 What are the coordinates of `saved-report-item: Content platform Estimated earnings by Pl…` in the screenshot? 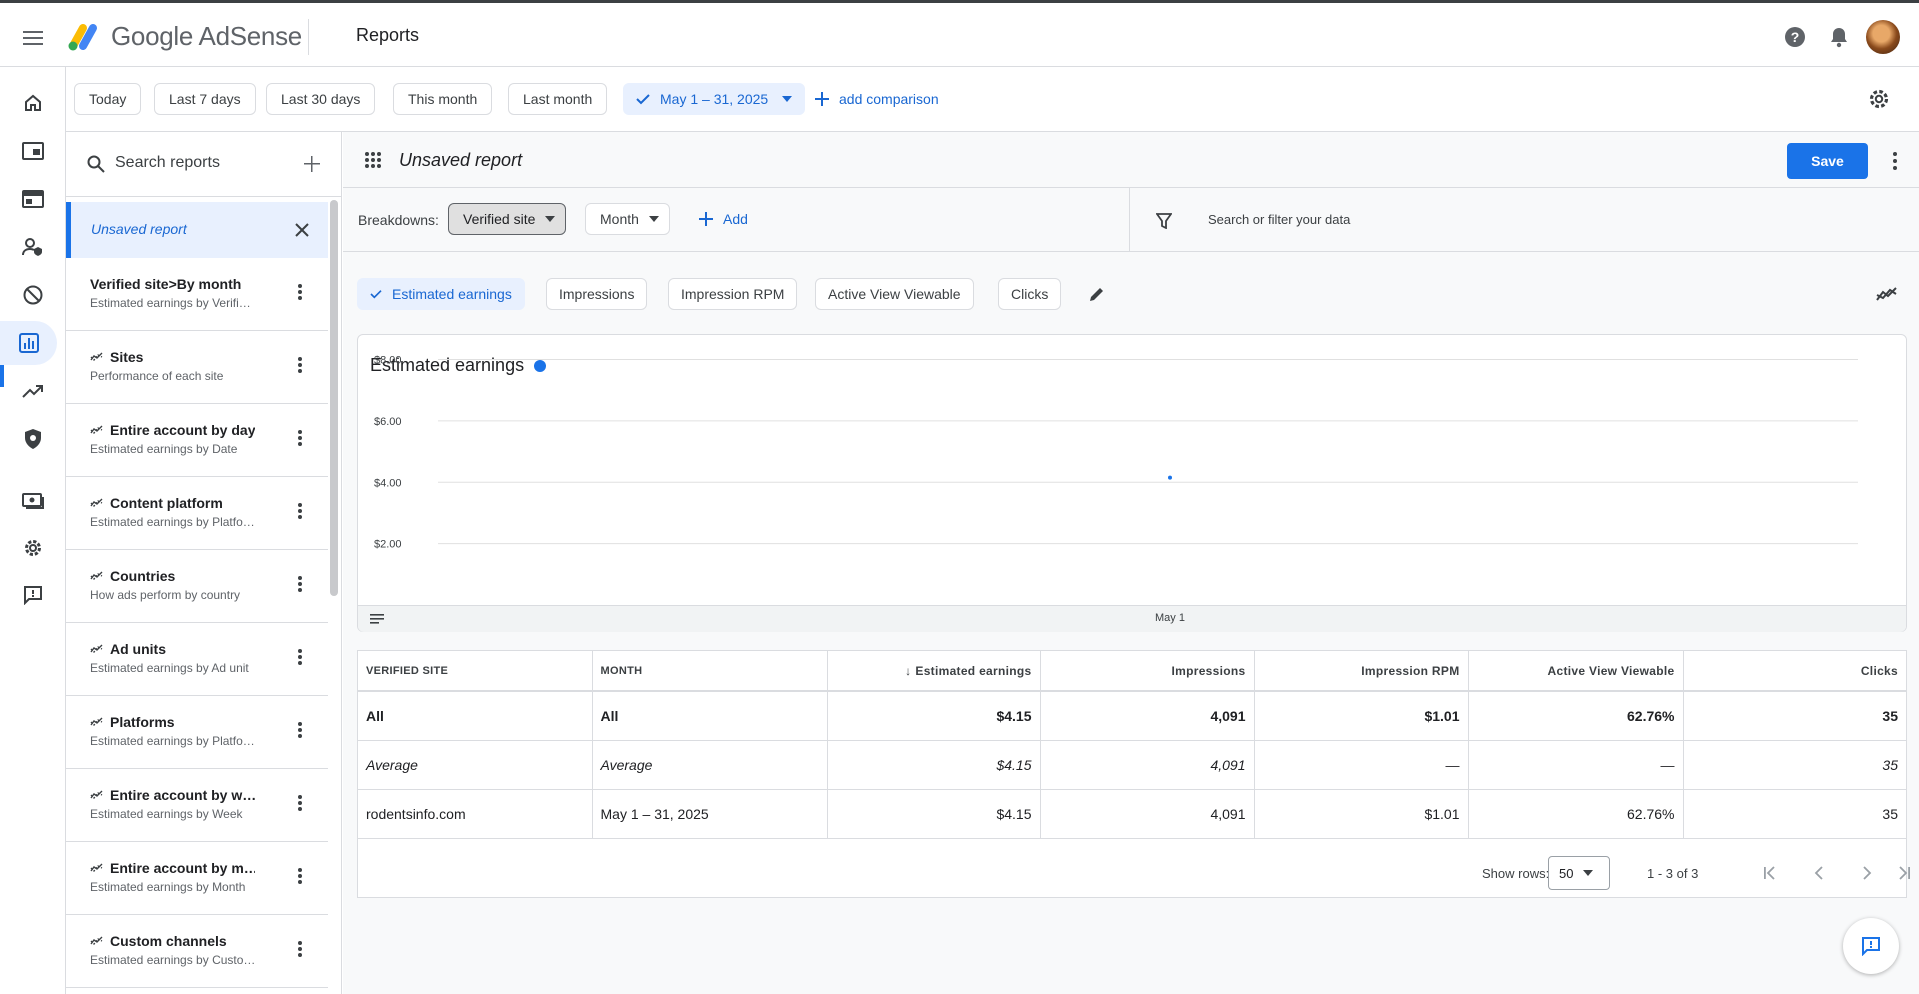 It's located at (197, 513).